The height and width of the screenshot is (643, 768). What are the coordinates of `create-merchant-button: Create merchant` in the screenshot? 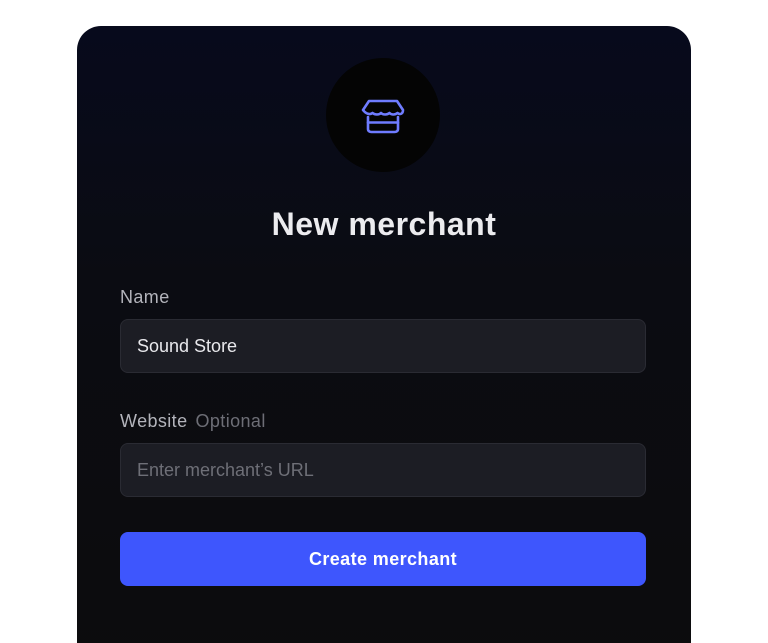 It's located at (383, 559).